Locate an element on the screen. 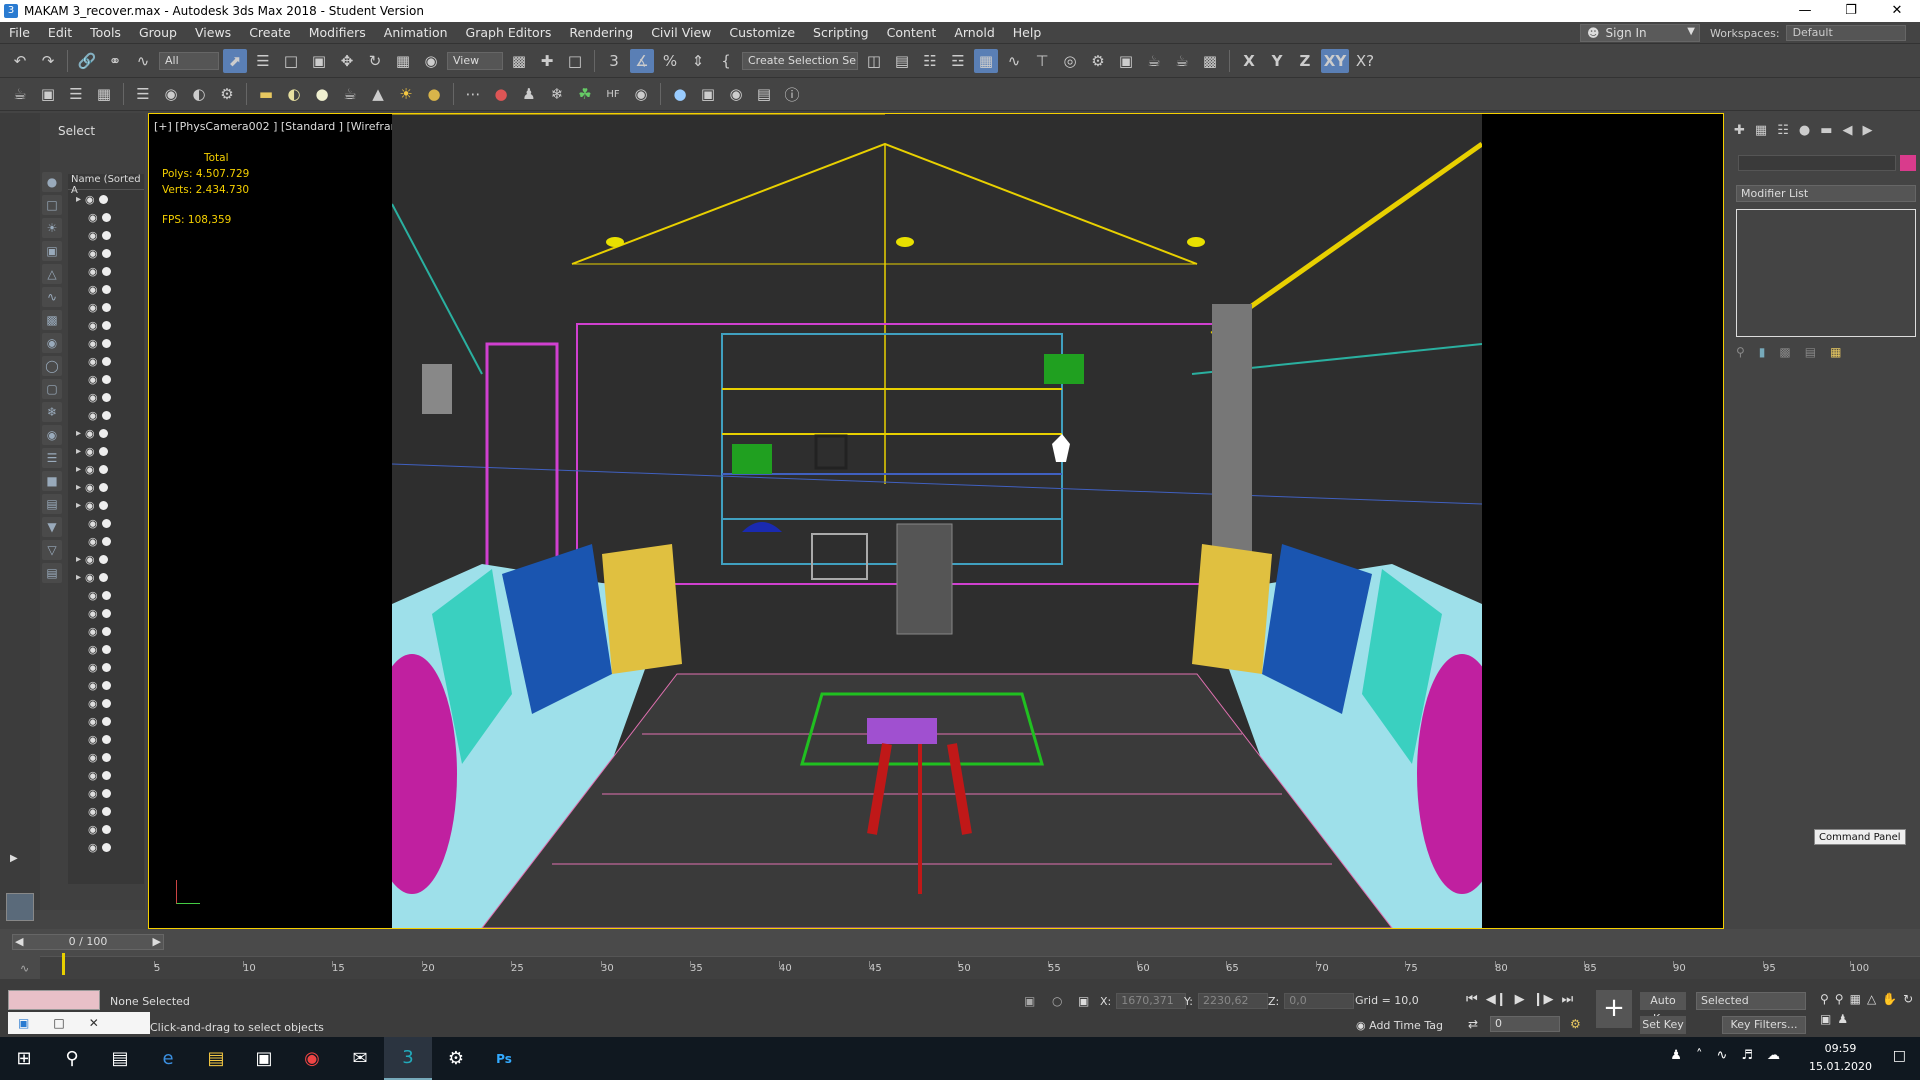 The image size is (1920, 1080). ribbon-toggle-icon: ▦ is located at coordinates (986, 61).